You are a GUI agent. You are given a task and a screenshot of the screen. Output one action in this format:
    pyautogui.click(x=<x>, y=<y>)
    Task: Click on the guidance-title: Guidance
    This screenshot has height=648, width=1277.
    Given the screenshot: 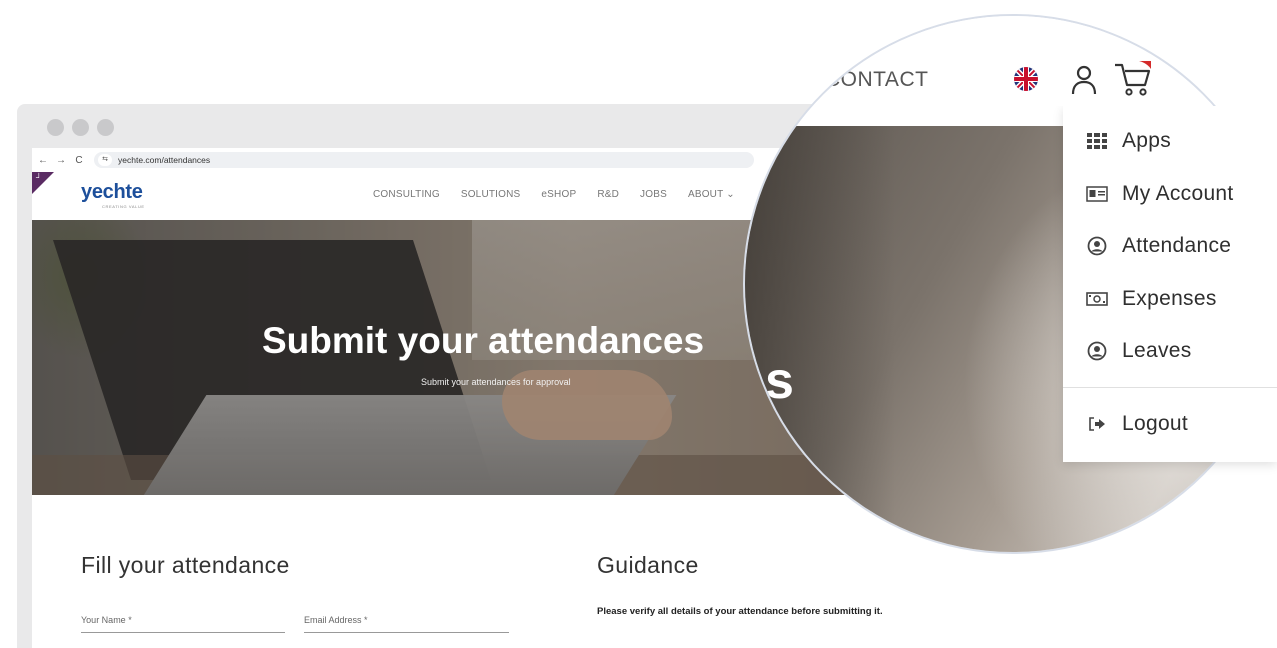 What is the action you would take?
    pyautogui.click(x=648, y=565)
    